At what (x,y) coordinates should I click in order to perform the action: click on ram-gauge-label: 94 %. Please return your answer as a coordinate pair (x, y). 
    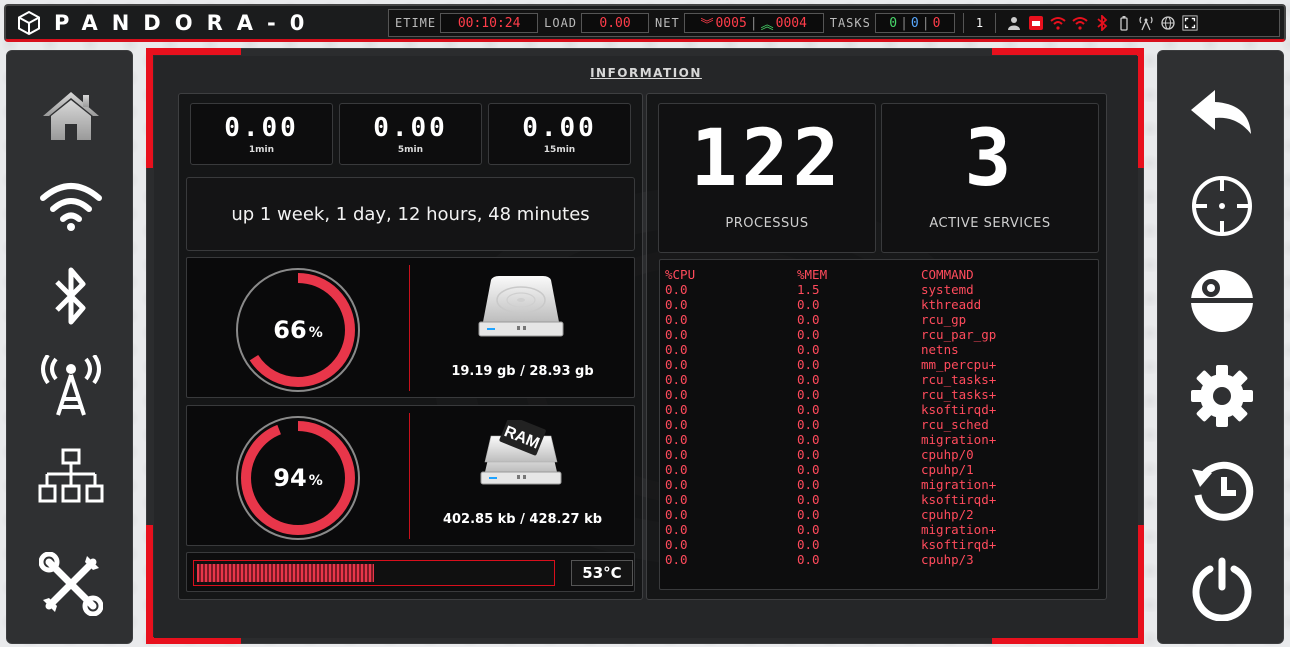
    Looking at the image, I should click on (298, 478).